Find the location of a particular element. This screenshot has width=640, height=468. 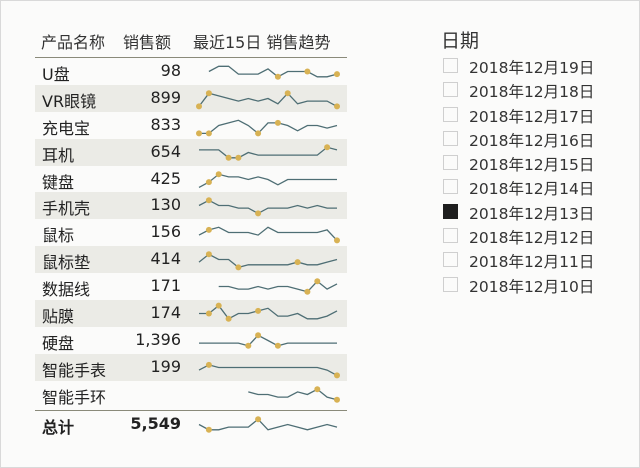

sales-value: 5,549 is located at coordinates (155, 423).